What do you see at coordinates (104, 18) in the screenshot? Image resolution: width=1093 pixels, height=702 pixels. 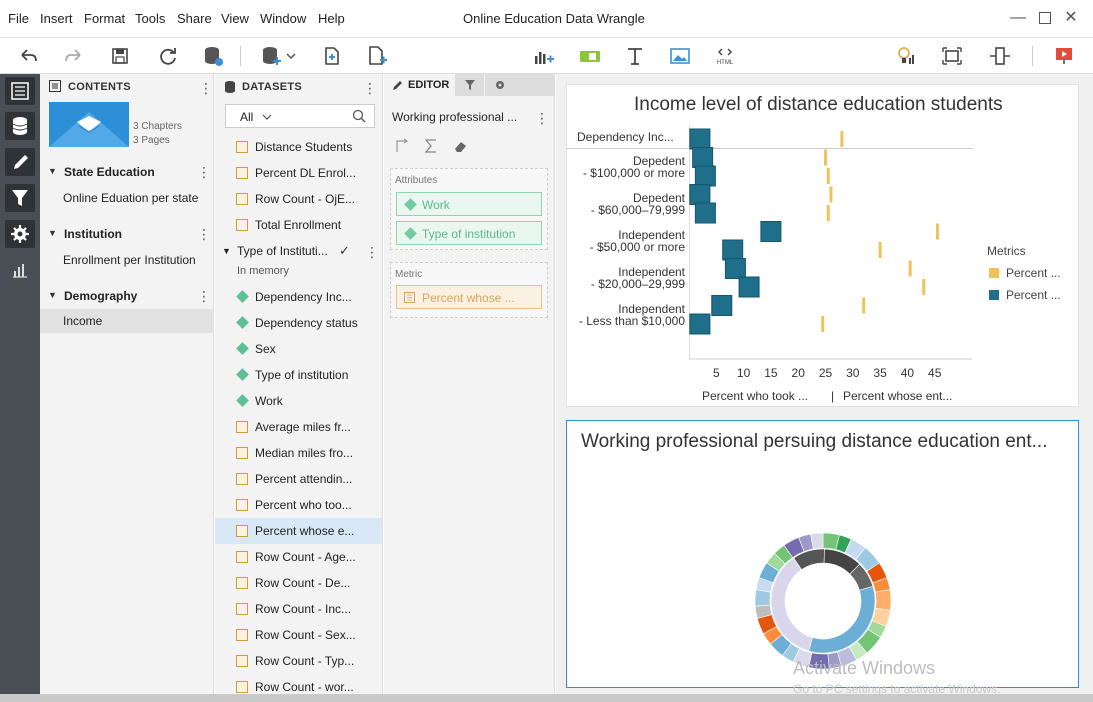 I see `menu-format: Format` at bounding box center [104, 18].